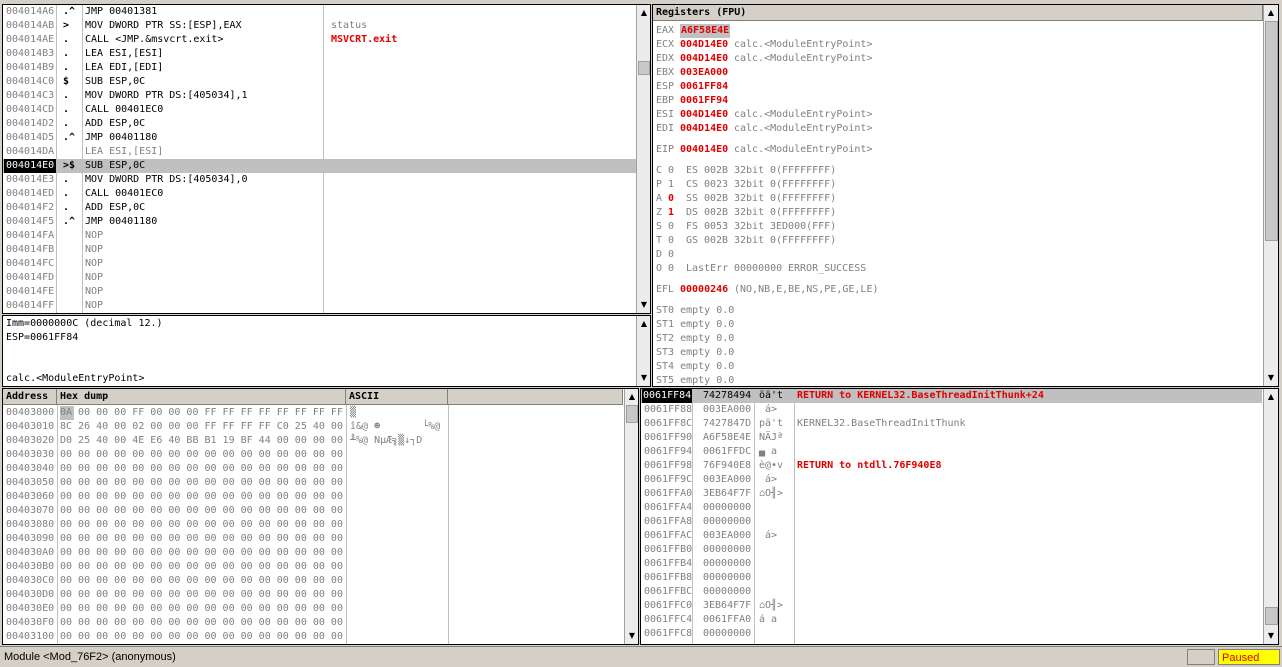  Describe the element at coordinates (320, 166) in the screenshot. I see `disasm-row: 004014E0 >$ SUB ESP,0C` at that location.